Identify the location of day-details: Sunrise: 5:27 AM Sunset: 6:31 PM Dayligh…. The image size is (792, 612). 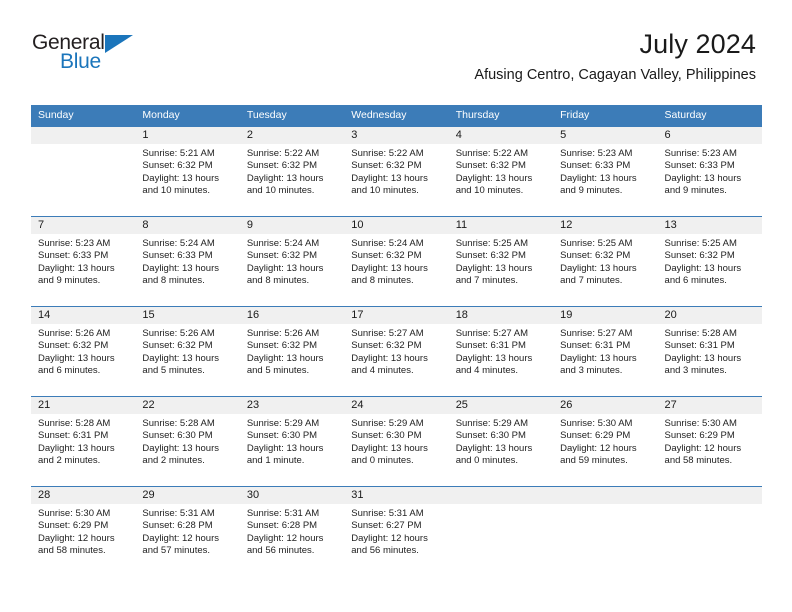
(494, 352).